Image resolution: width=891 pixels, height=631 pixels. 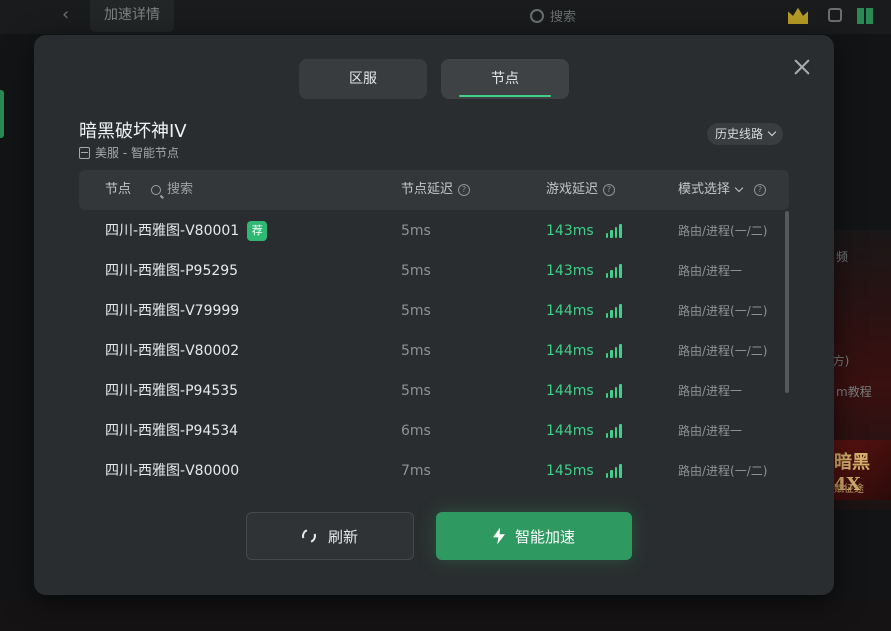 I want to click on app-search: 搜索, so click(x=553, y=15).